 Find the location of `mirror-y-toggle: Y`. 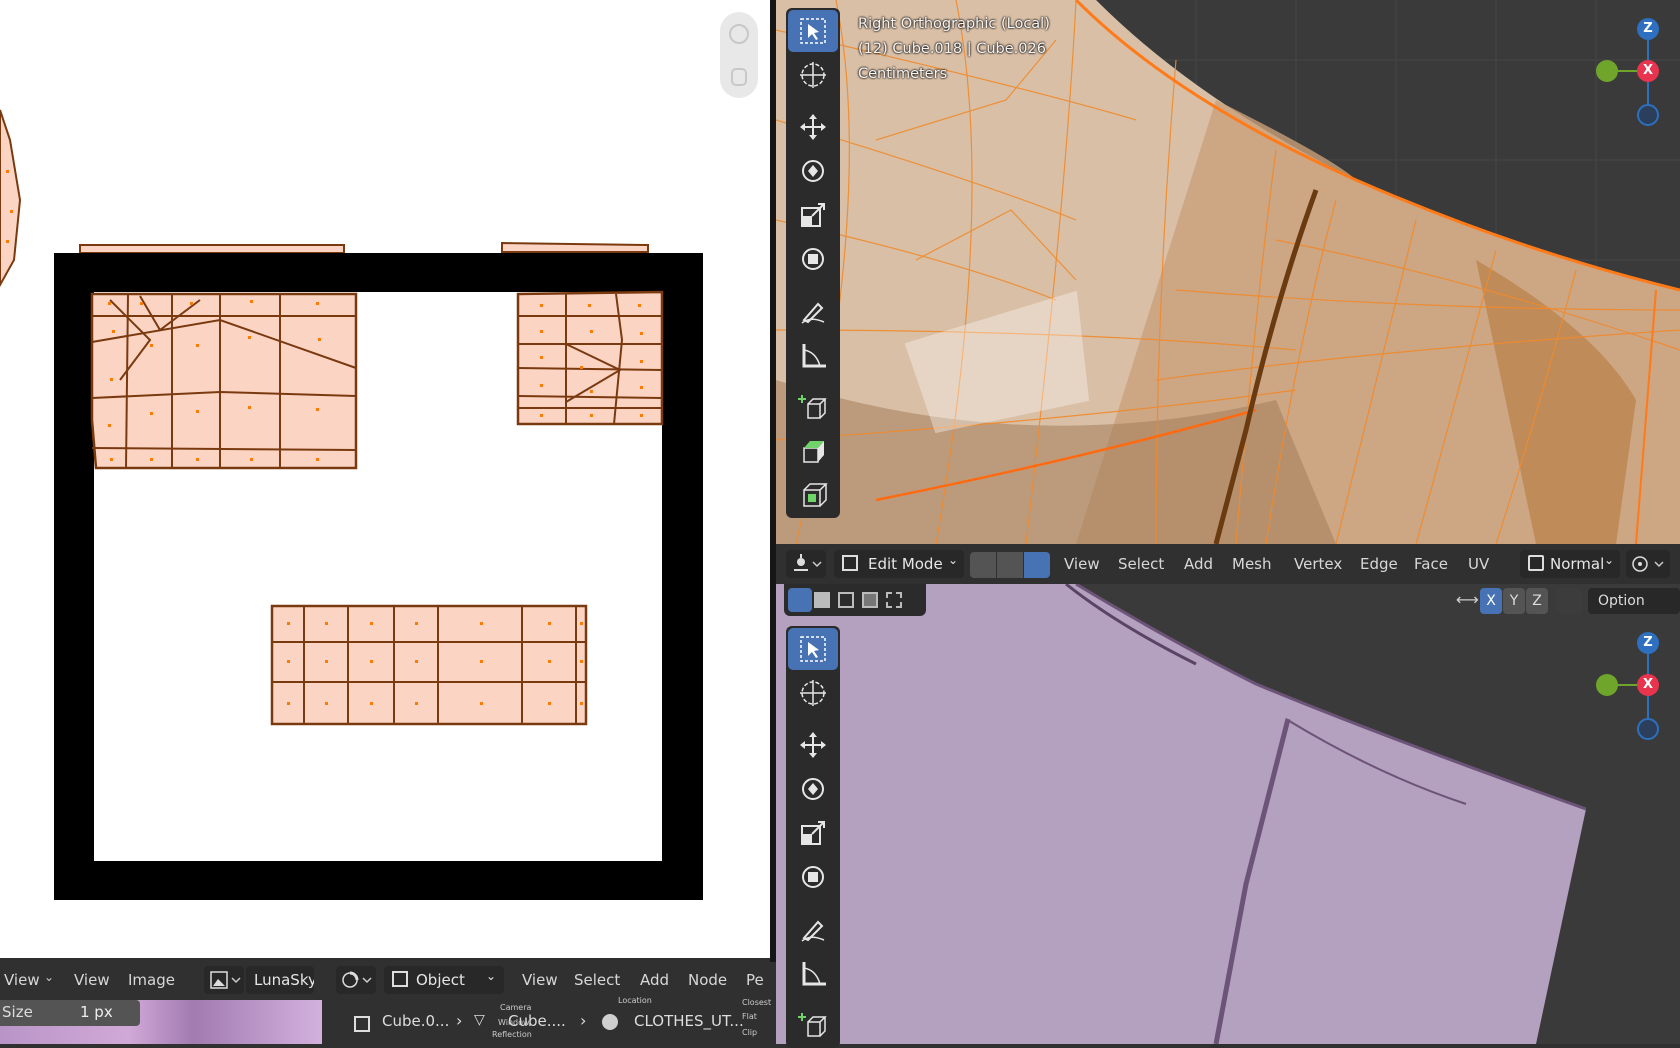

mirror-y-toggle: Y is located at coordinates (1514, 601).